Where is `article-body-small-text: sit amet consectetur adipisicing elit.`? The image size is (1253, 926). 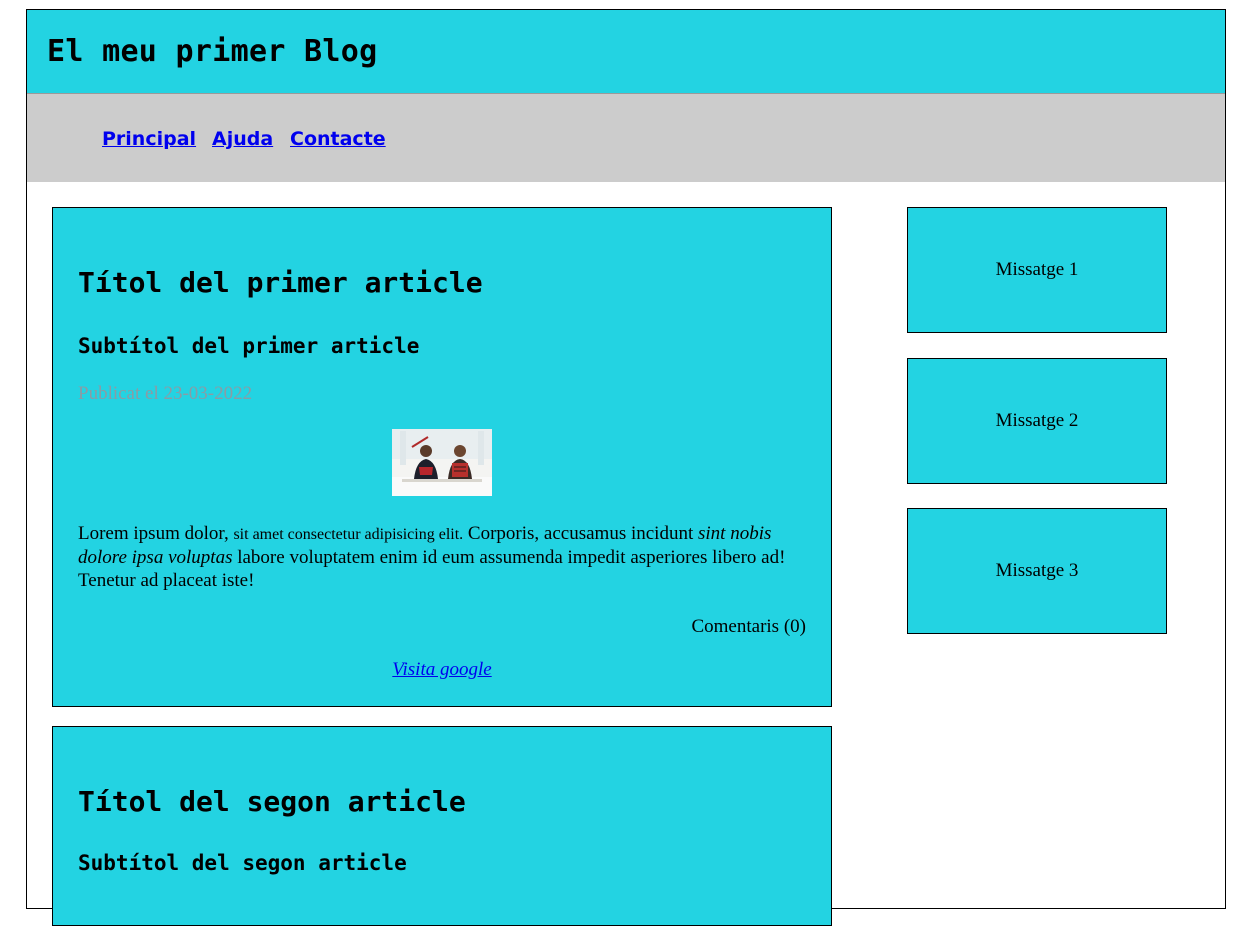 article-body-small-text: sit amet consectetur adipisicing elit. is located at coordinates (348, 534).